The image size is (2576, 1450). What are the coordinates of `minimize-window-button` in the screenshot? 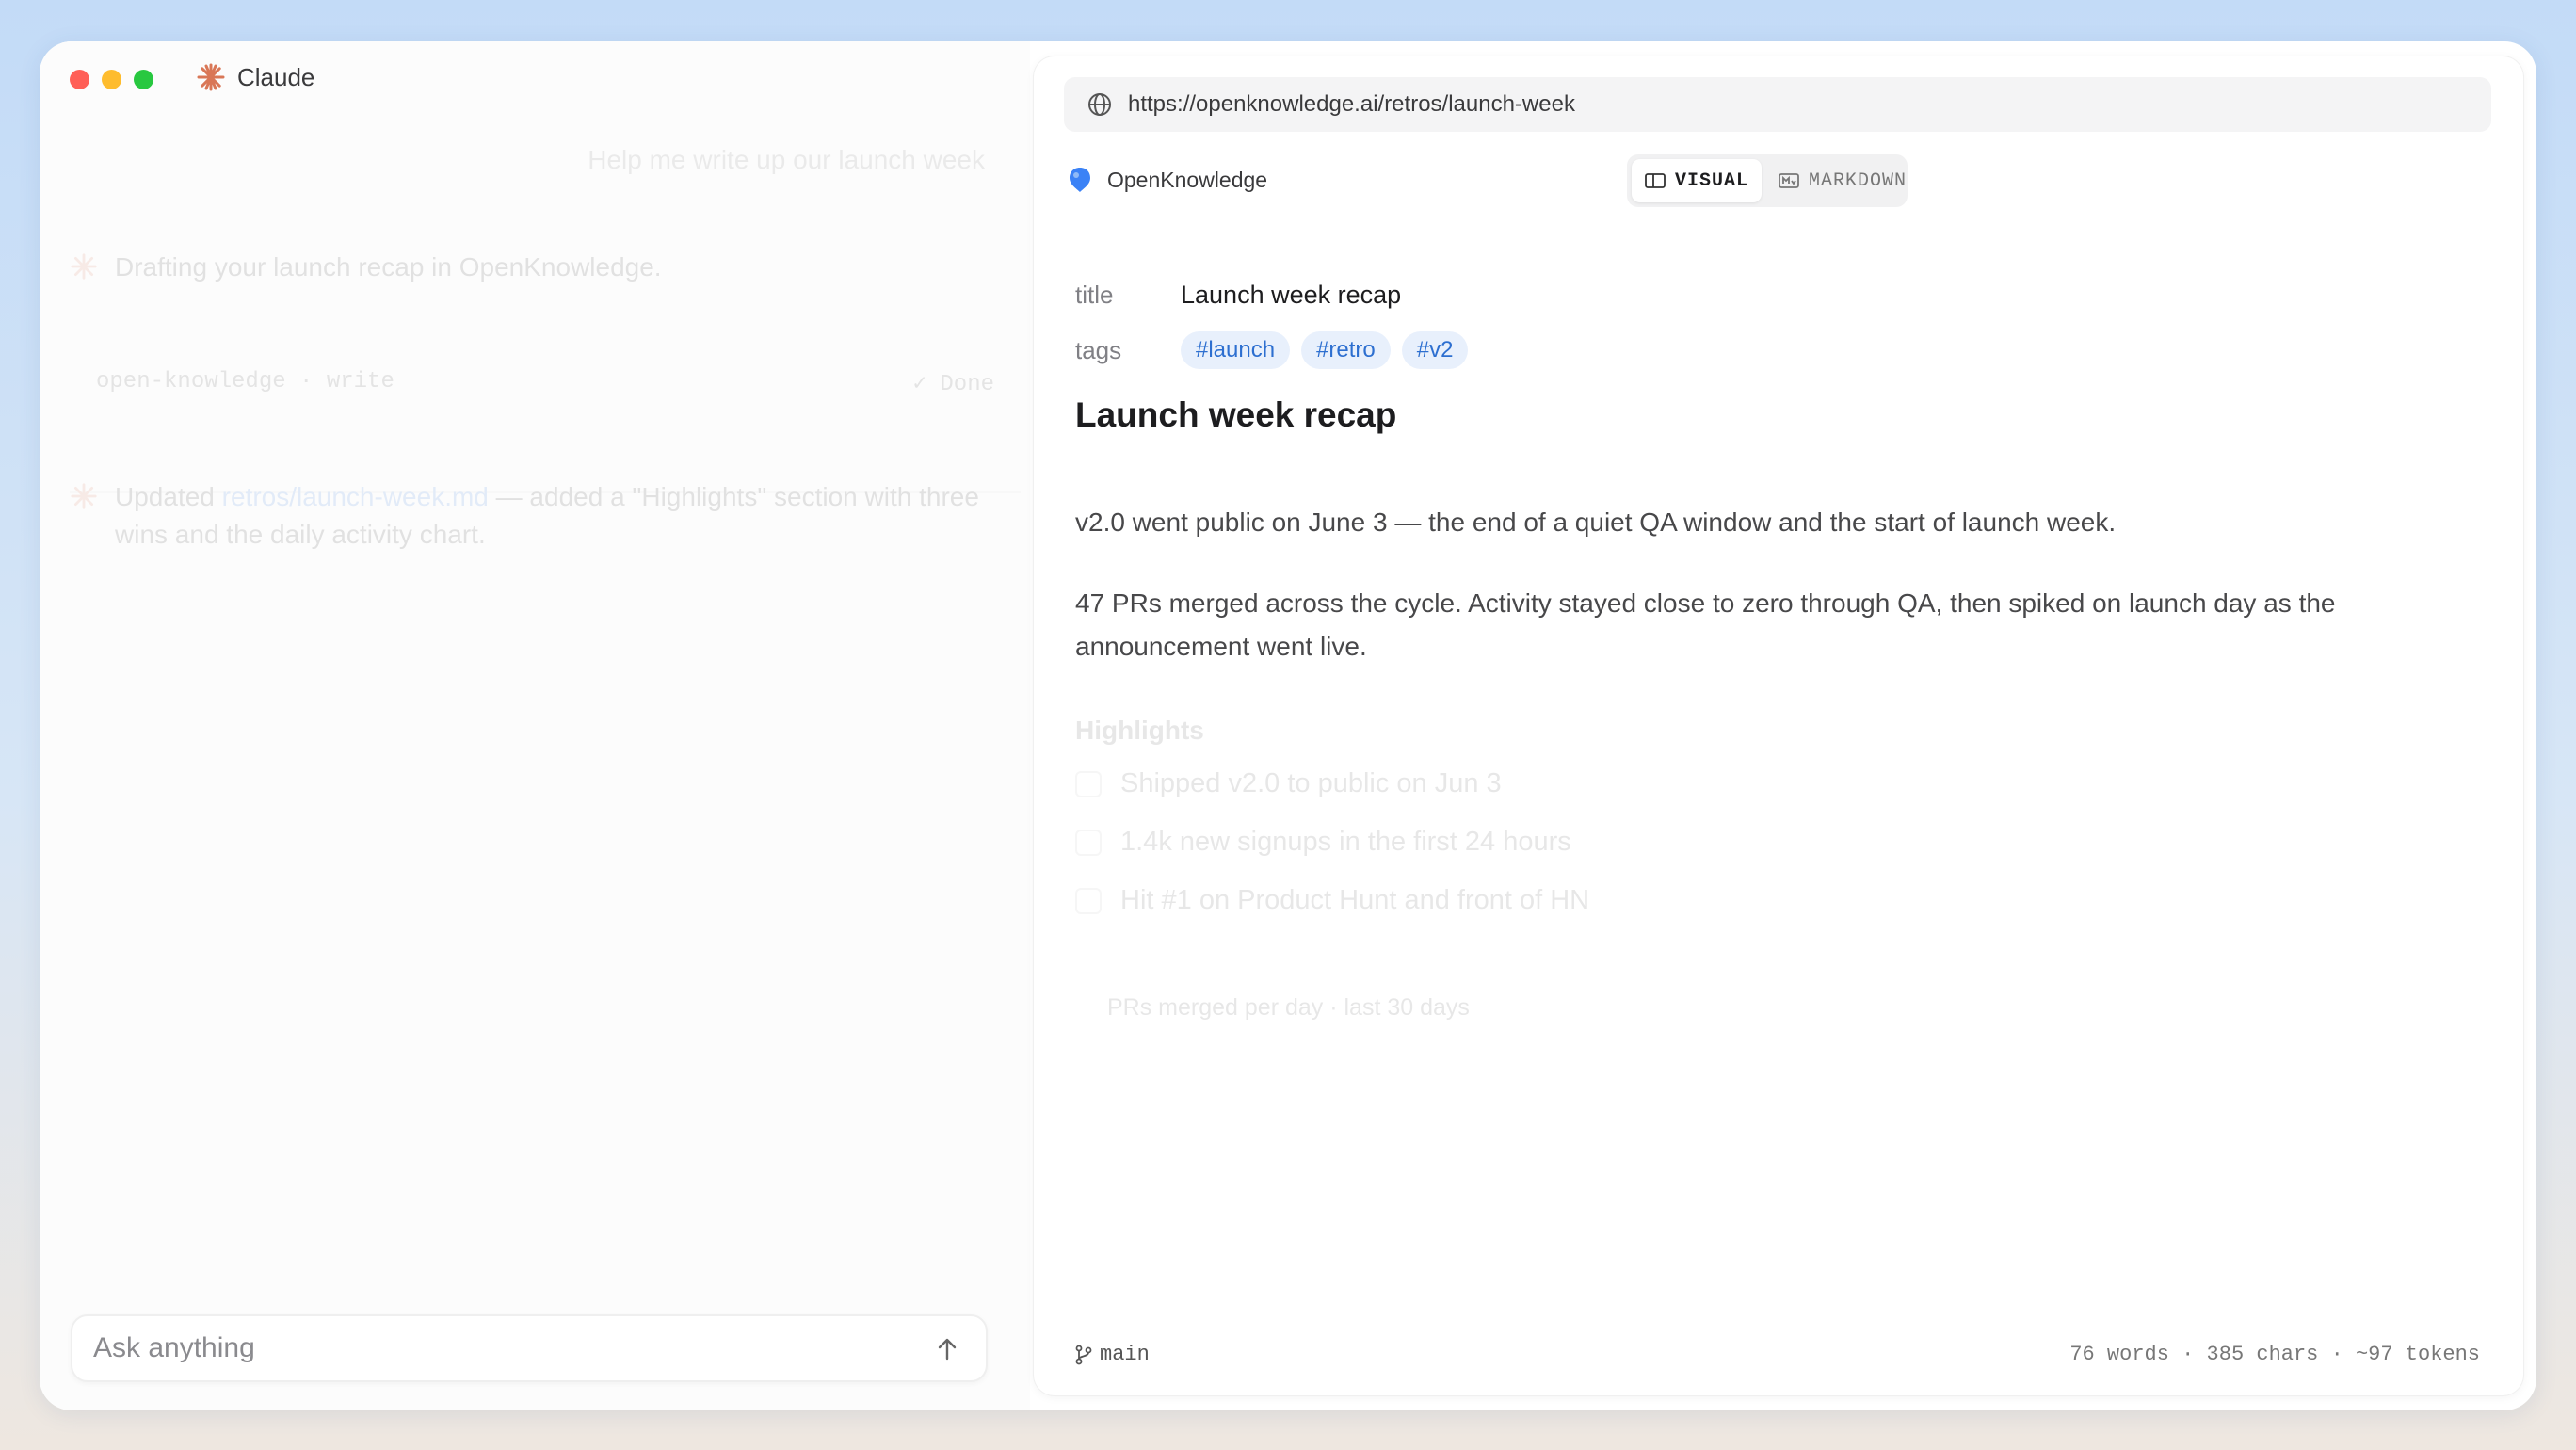 It's located at (111, 79).